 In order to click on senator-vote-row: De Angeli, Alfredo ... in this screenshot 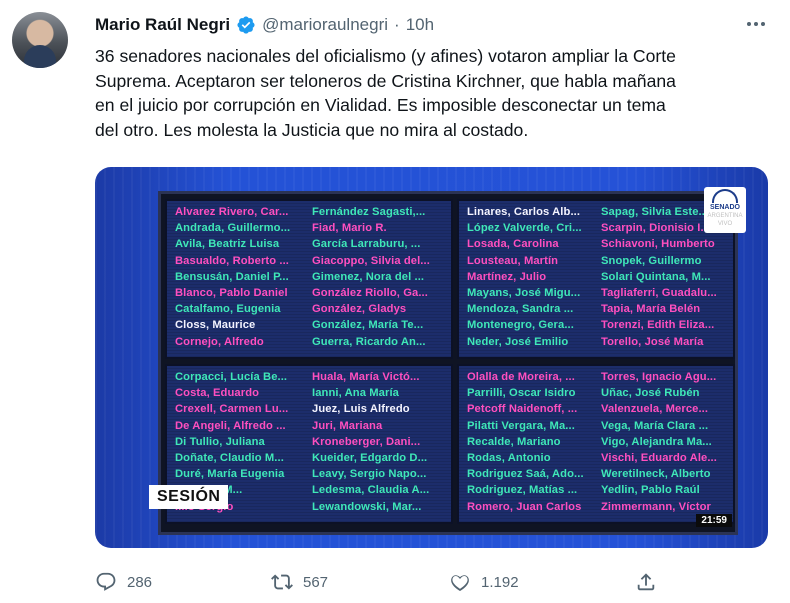, I will do `click(230, 425)`.